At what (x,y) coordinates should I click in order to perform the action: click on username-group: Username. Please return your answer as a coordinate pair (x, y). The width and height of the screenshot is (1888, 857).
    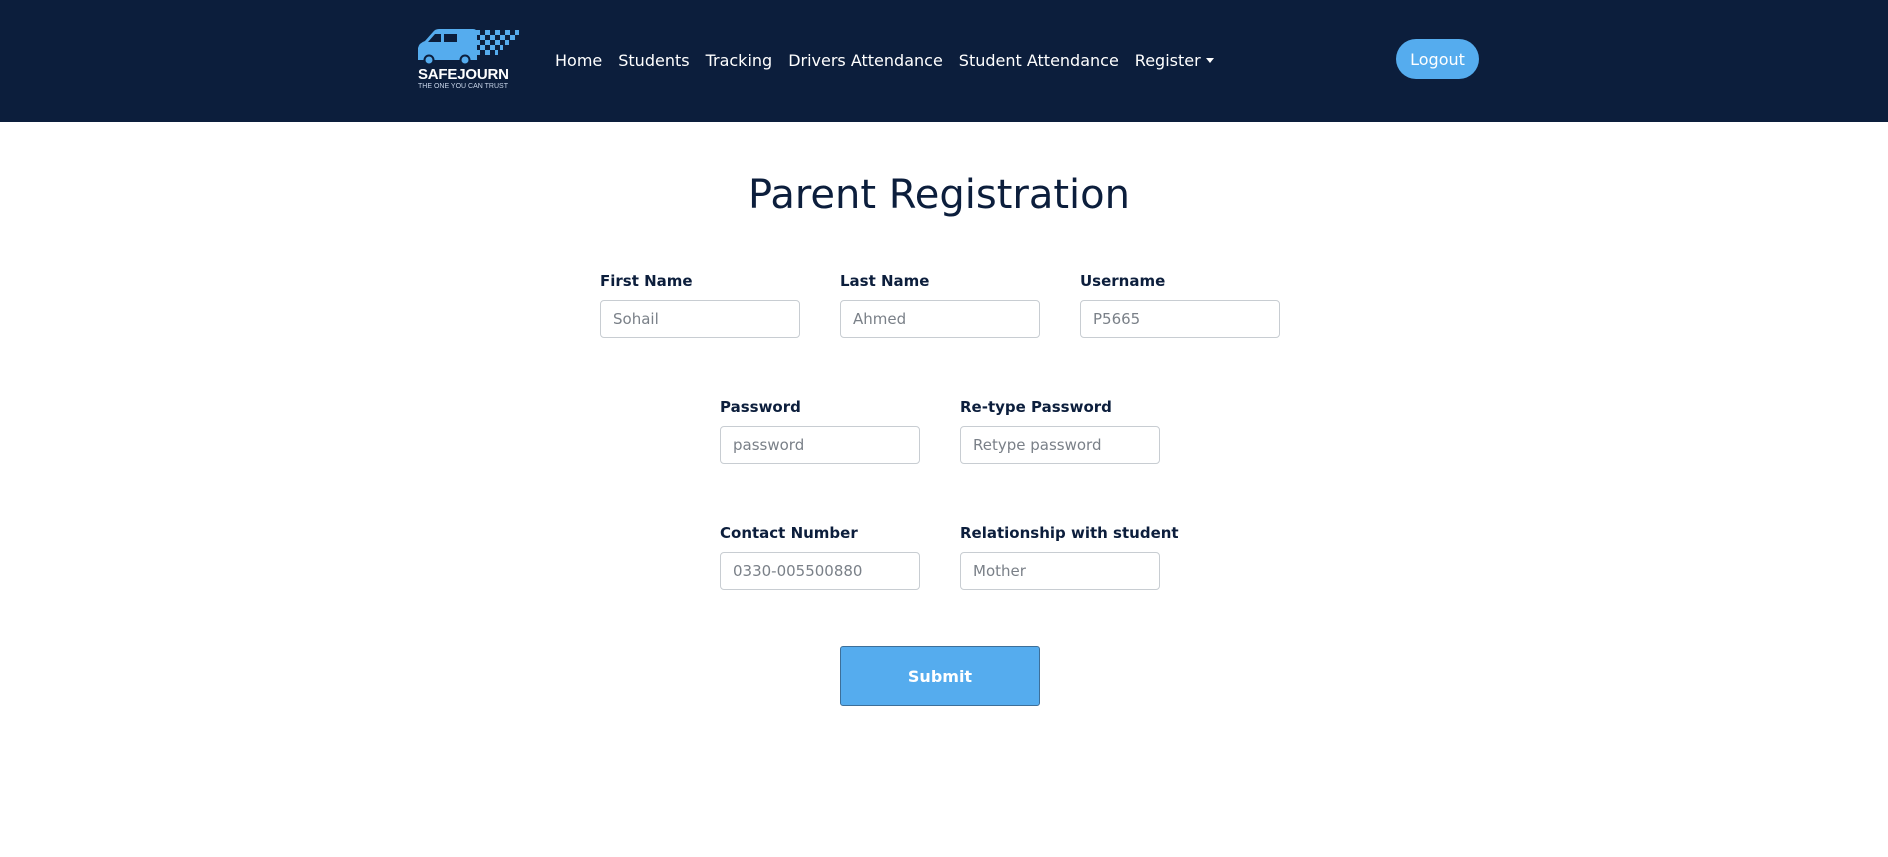
    Looking at the image, I should click on (1180, 304).